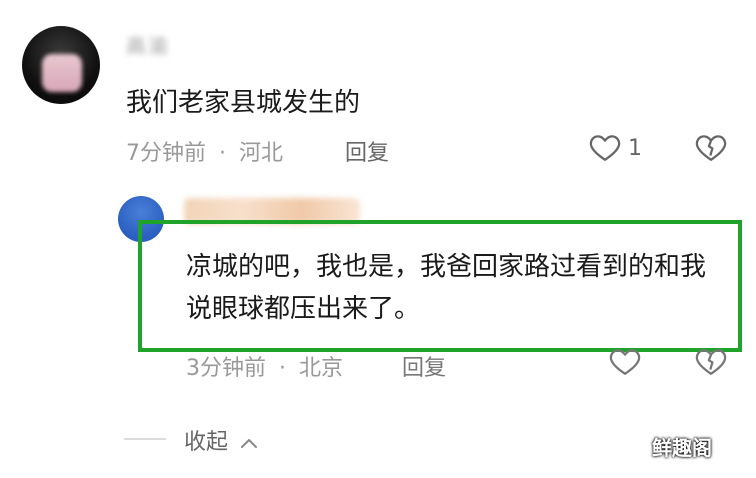 This screenshot has width=756, height=478. What do you see at coordinates (145, 439) in the screenshot?
I see `collapse-divider` at bounding box center [145, 439].